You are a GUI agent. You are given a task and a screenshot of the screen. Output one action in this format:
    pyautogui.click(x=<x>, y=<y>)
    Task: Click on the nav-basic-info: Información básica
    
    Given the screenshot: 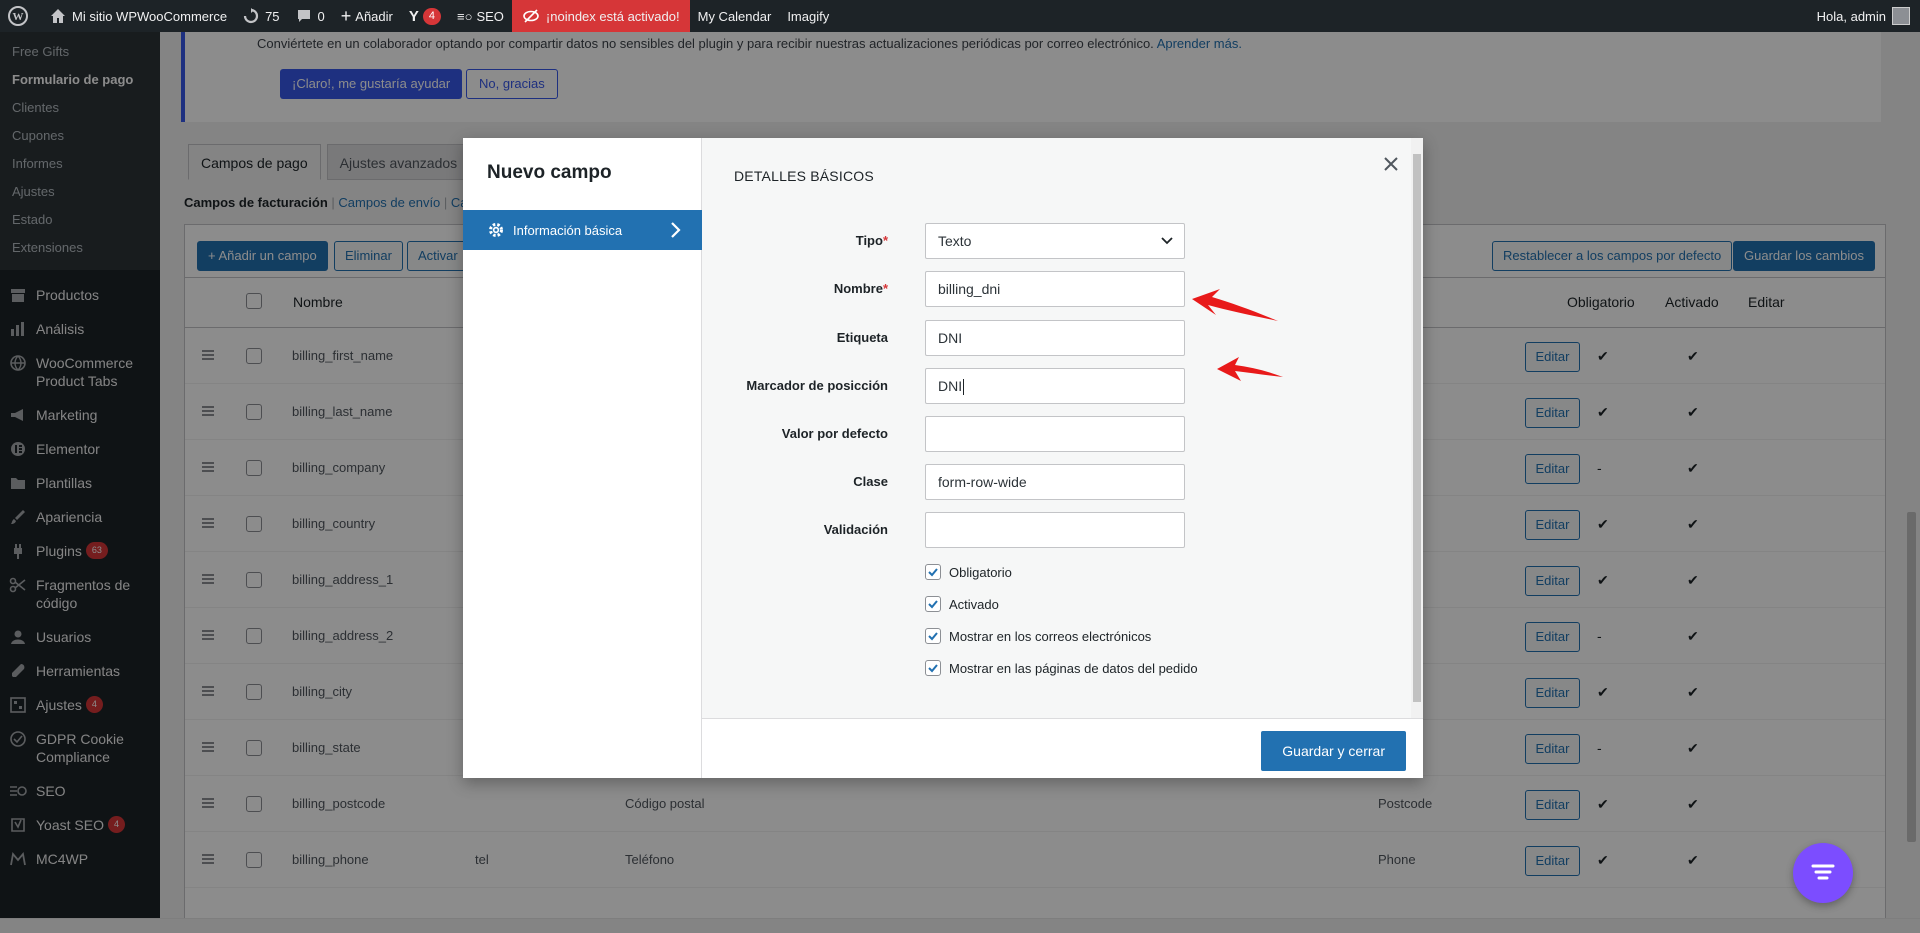 What is the action you would take?
    pyautogui.click(x=582, y=230)
    